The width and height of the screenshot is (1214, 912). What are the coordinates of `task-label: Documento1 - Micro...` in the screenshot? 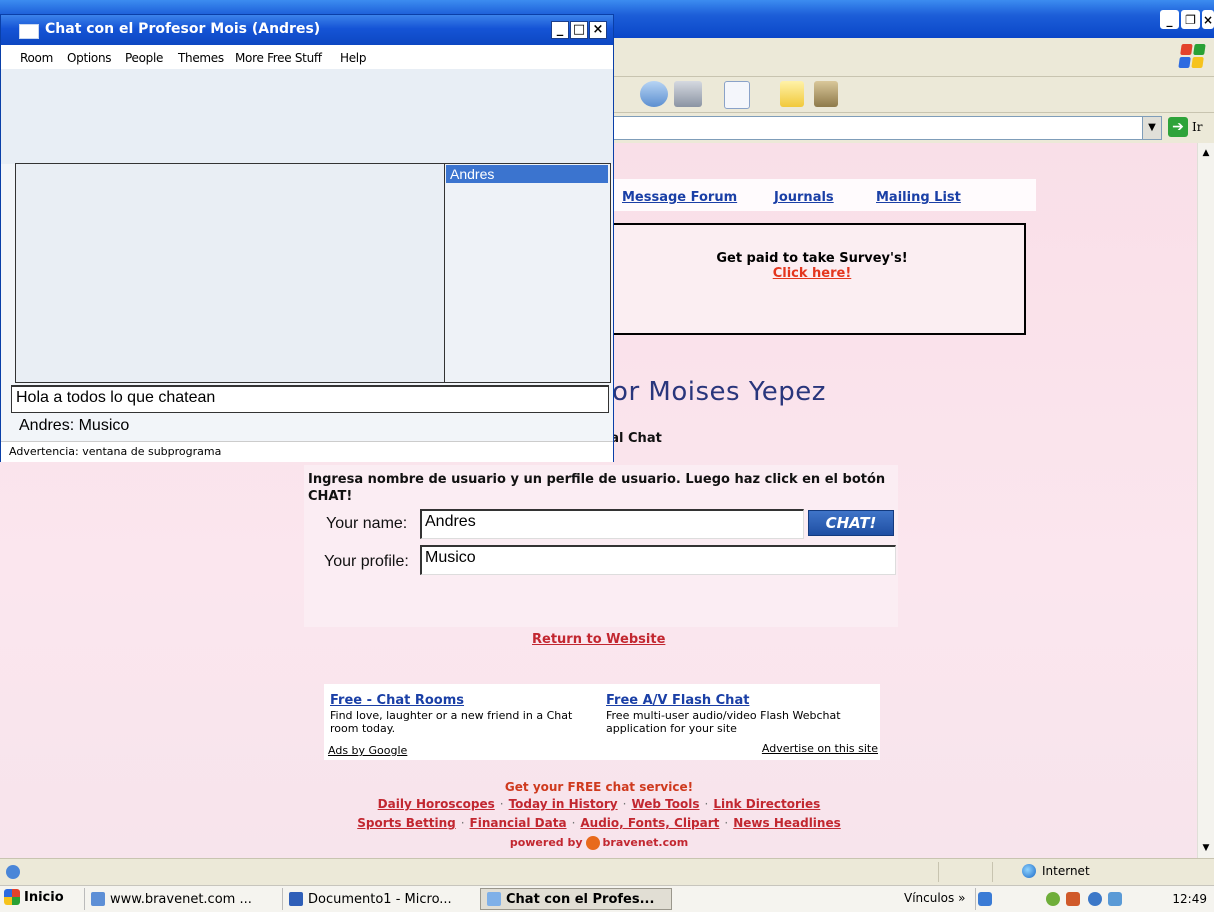 It's located at (380, 899).